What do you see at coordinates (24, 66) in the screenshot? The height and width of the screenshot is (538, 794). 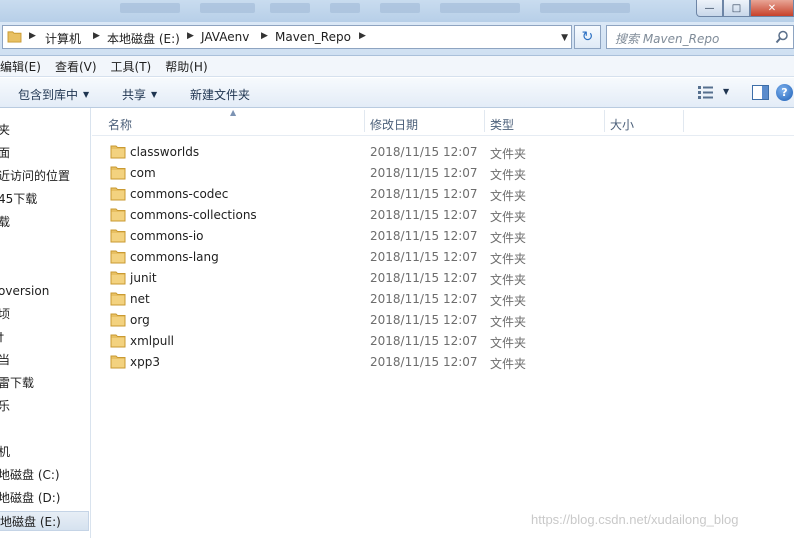 I see `menu-edit: 编辑(E)` at bounding box center [24, 66].